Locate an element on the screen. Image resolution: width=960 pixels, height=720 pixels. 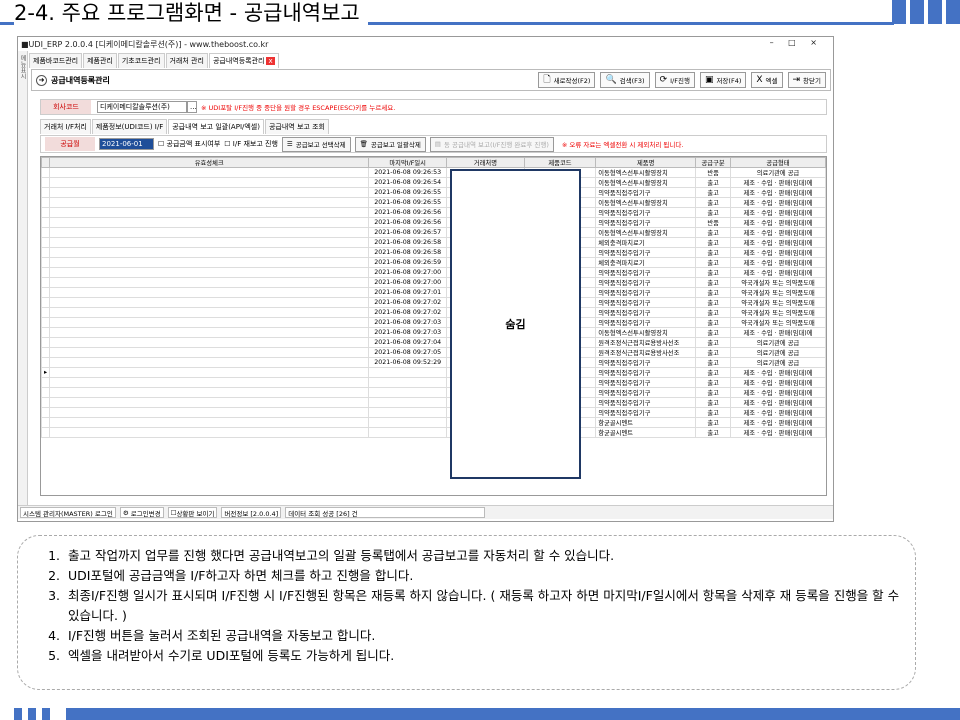
close-window-button: ⇥ 창닫기 is located at coordinates (806, 80).